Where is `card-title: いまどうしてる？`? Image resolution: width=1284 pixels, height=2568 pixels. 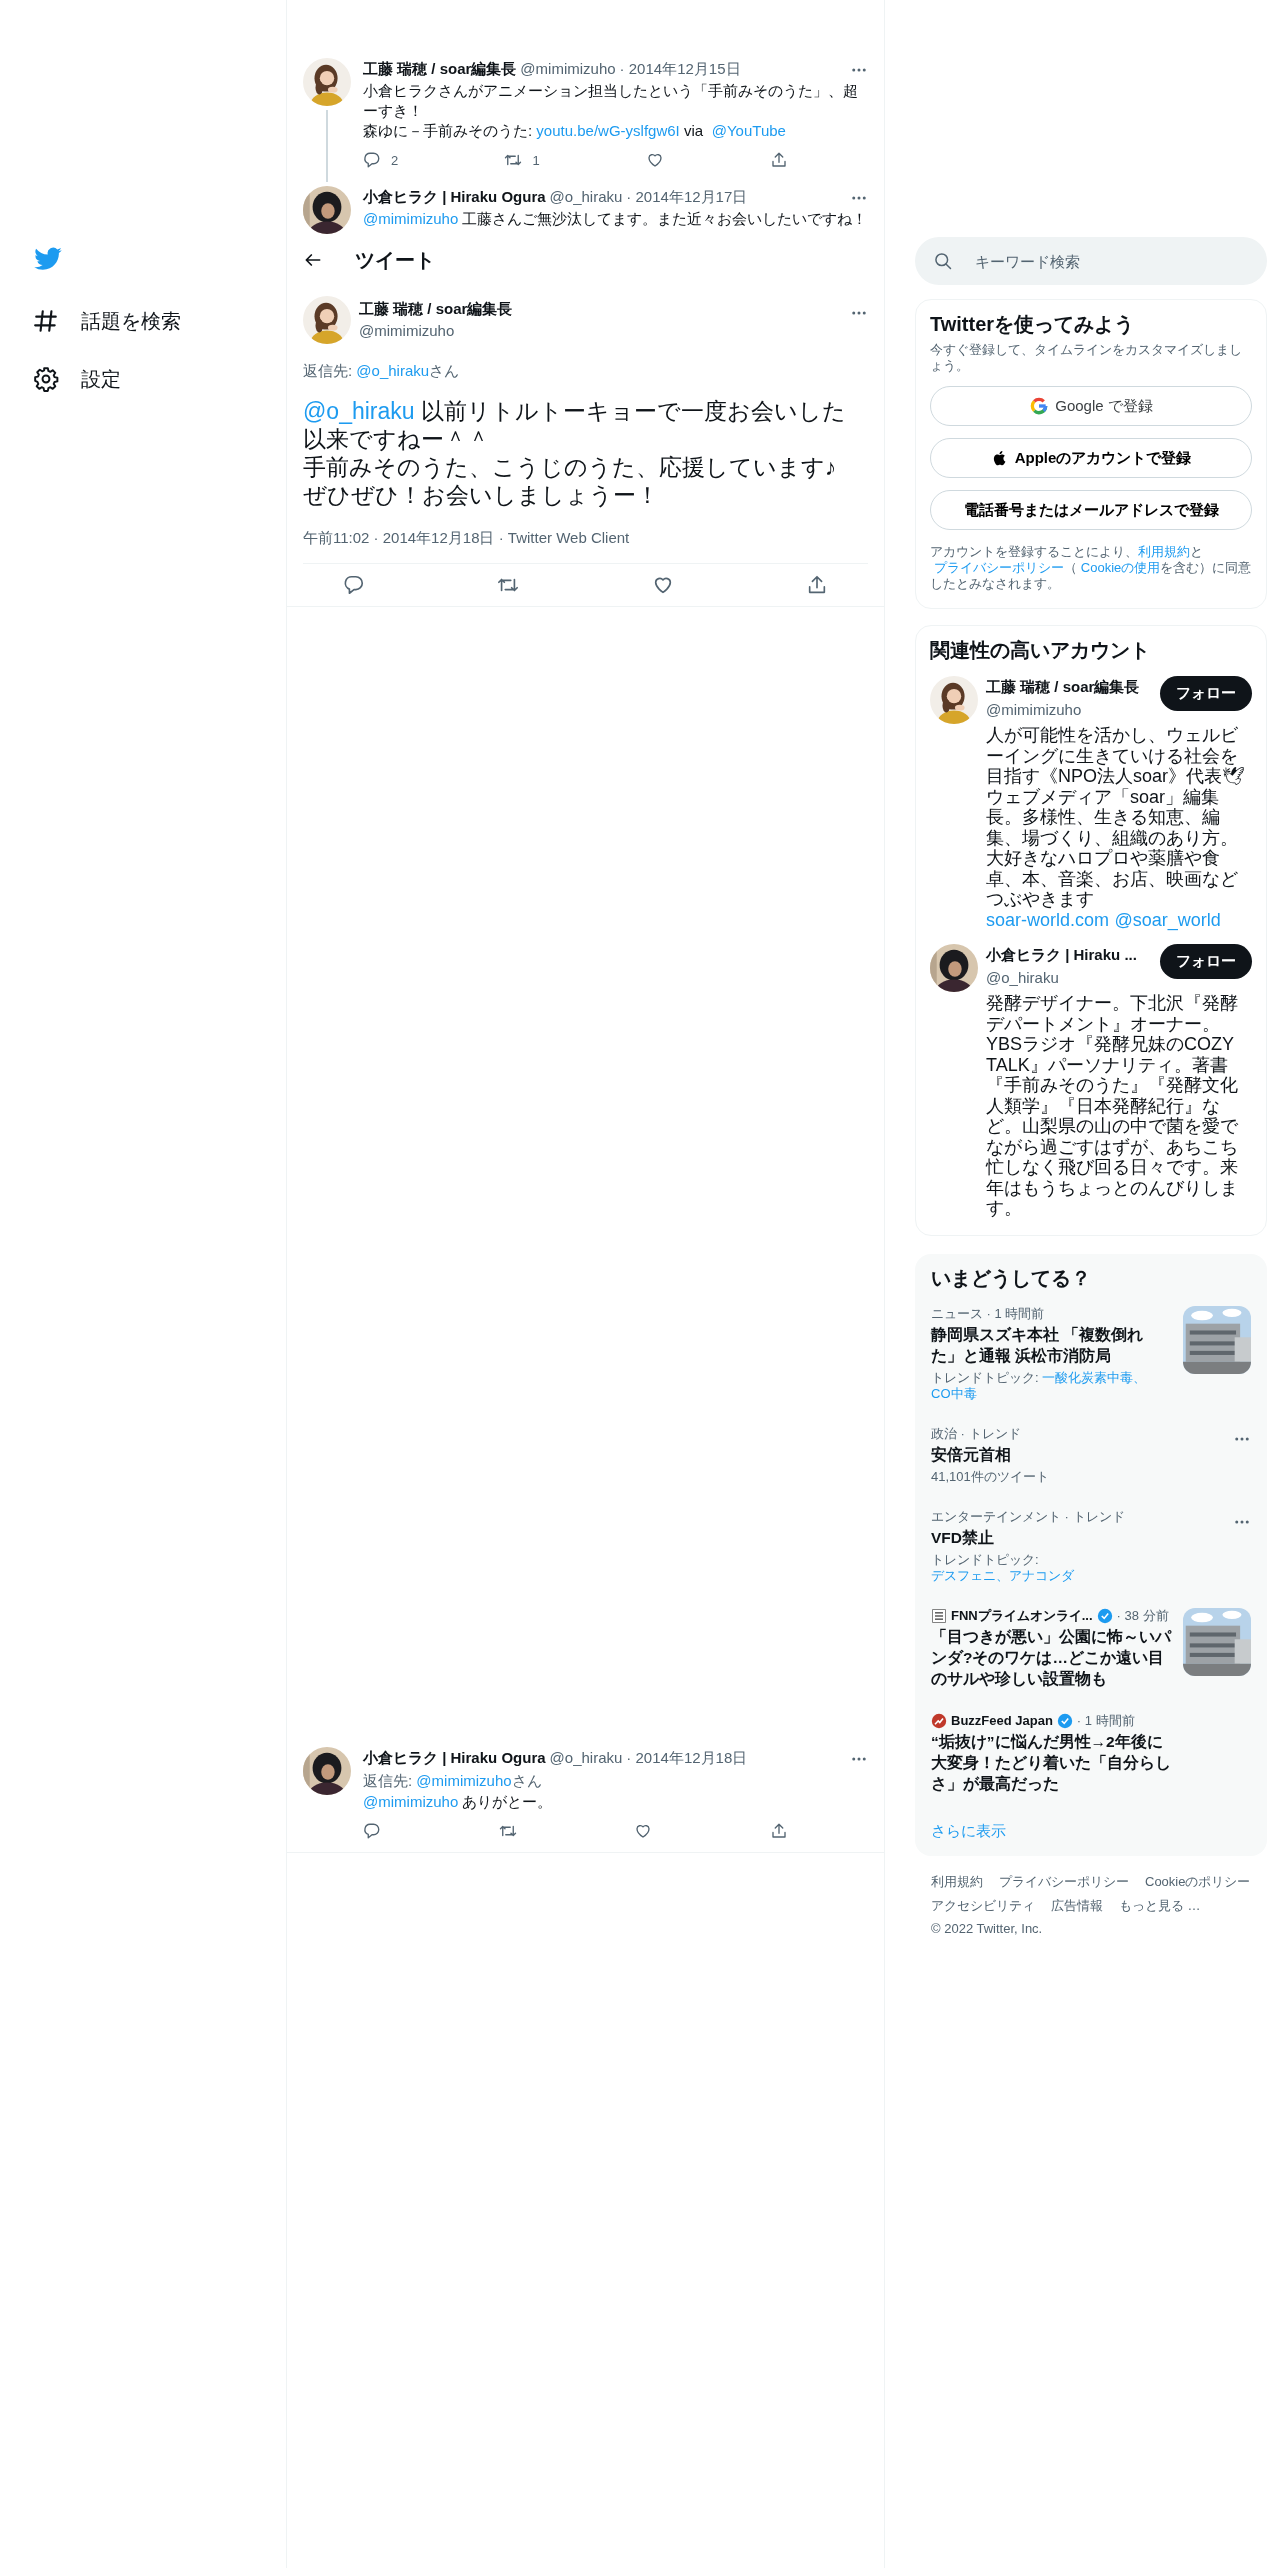 card-title: いまどうしてる？ is located at coordinates (1011, 1278).